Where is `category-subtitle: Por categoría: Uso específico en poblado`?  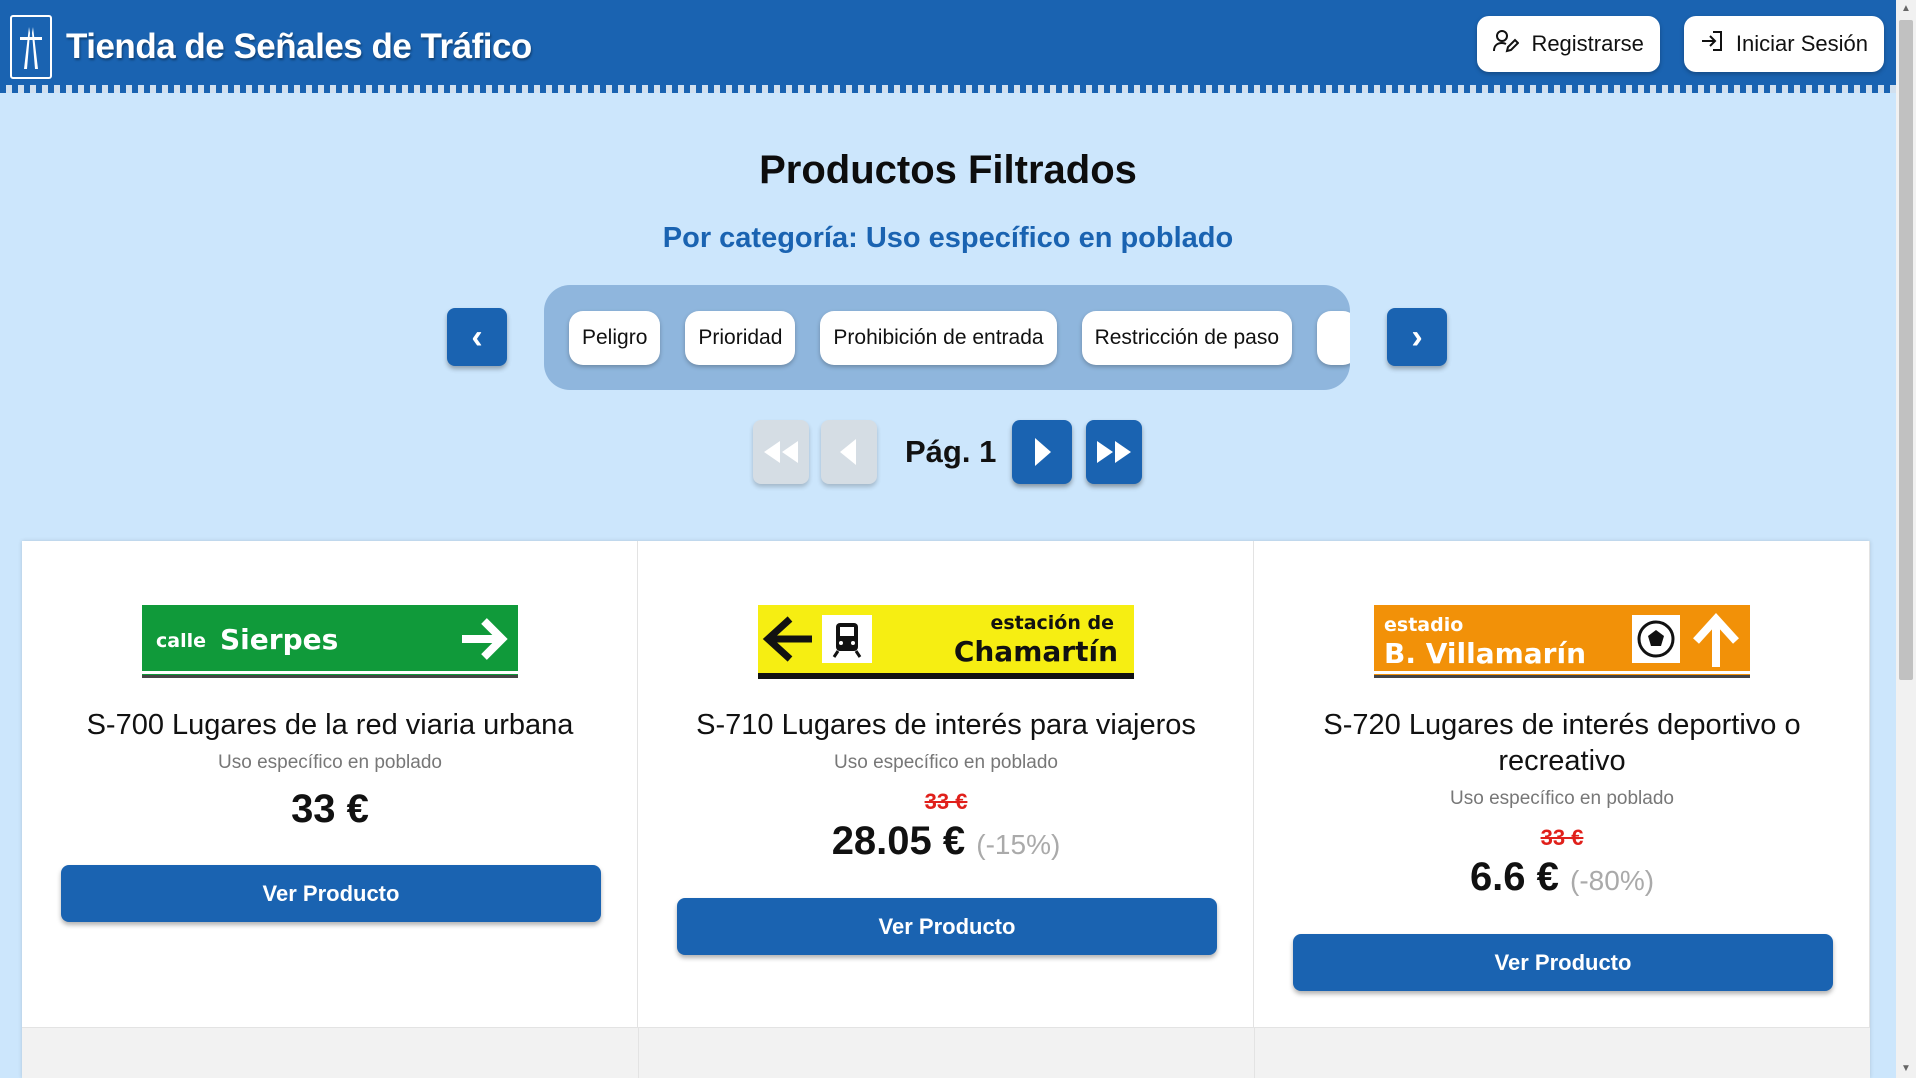
category-subtitle: Por categoría: Uso específico en poblado is located at coordinates (948, 238).